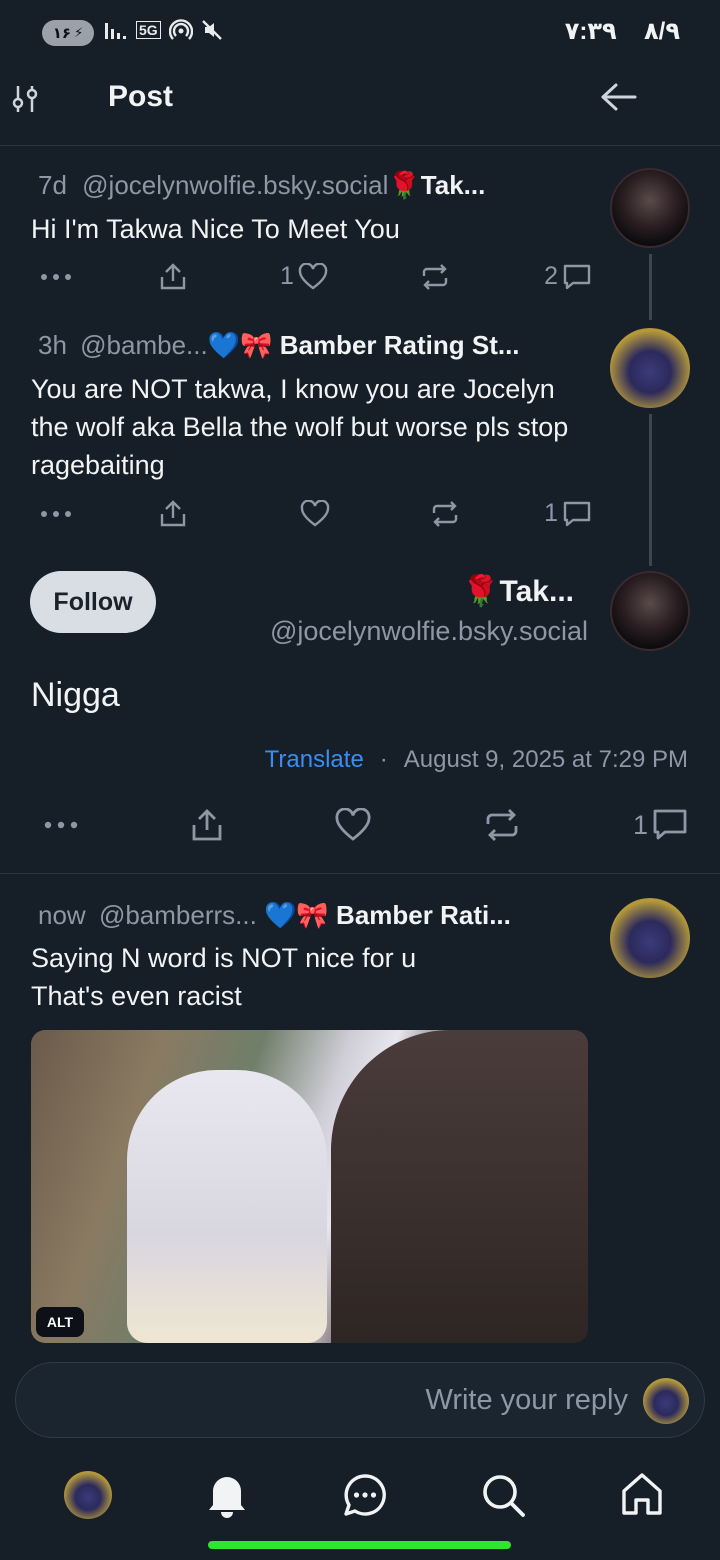 Image resolution: width=720 pixels, height=1560 pixels. What do you see at coordinates (314, 760) in the screenshot?
I see `translate-link: Translate` at bounding box center [314, 760].